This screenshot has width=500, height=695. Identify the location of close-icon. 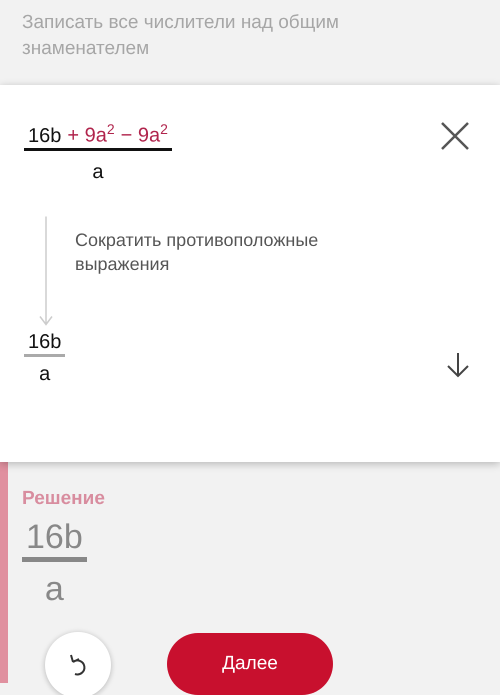
(455, 136).